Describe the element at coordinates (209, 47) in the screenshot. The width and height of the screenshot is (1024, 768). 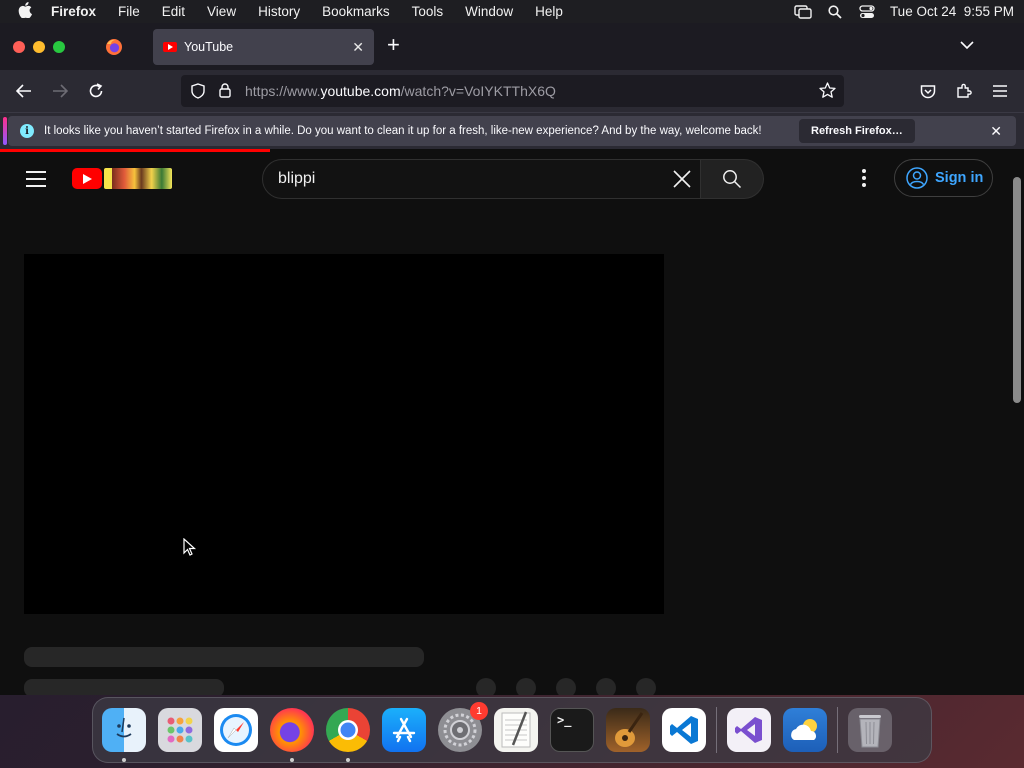
I see `tab-title: YouTube` at that location.